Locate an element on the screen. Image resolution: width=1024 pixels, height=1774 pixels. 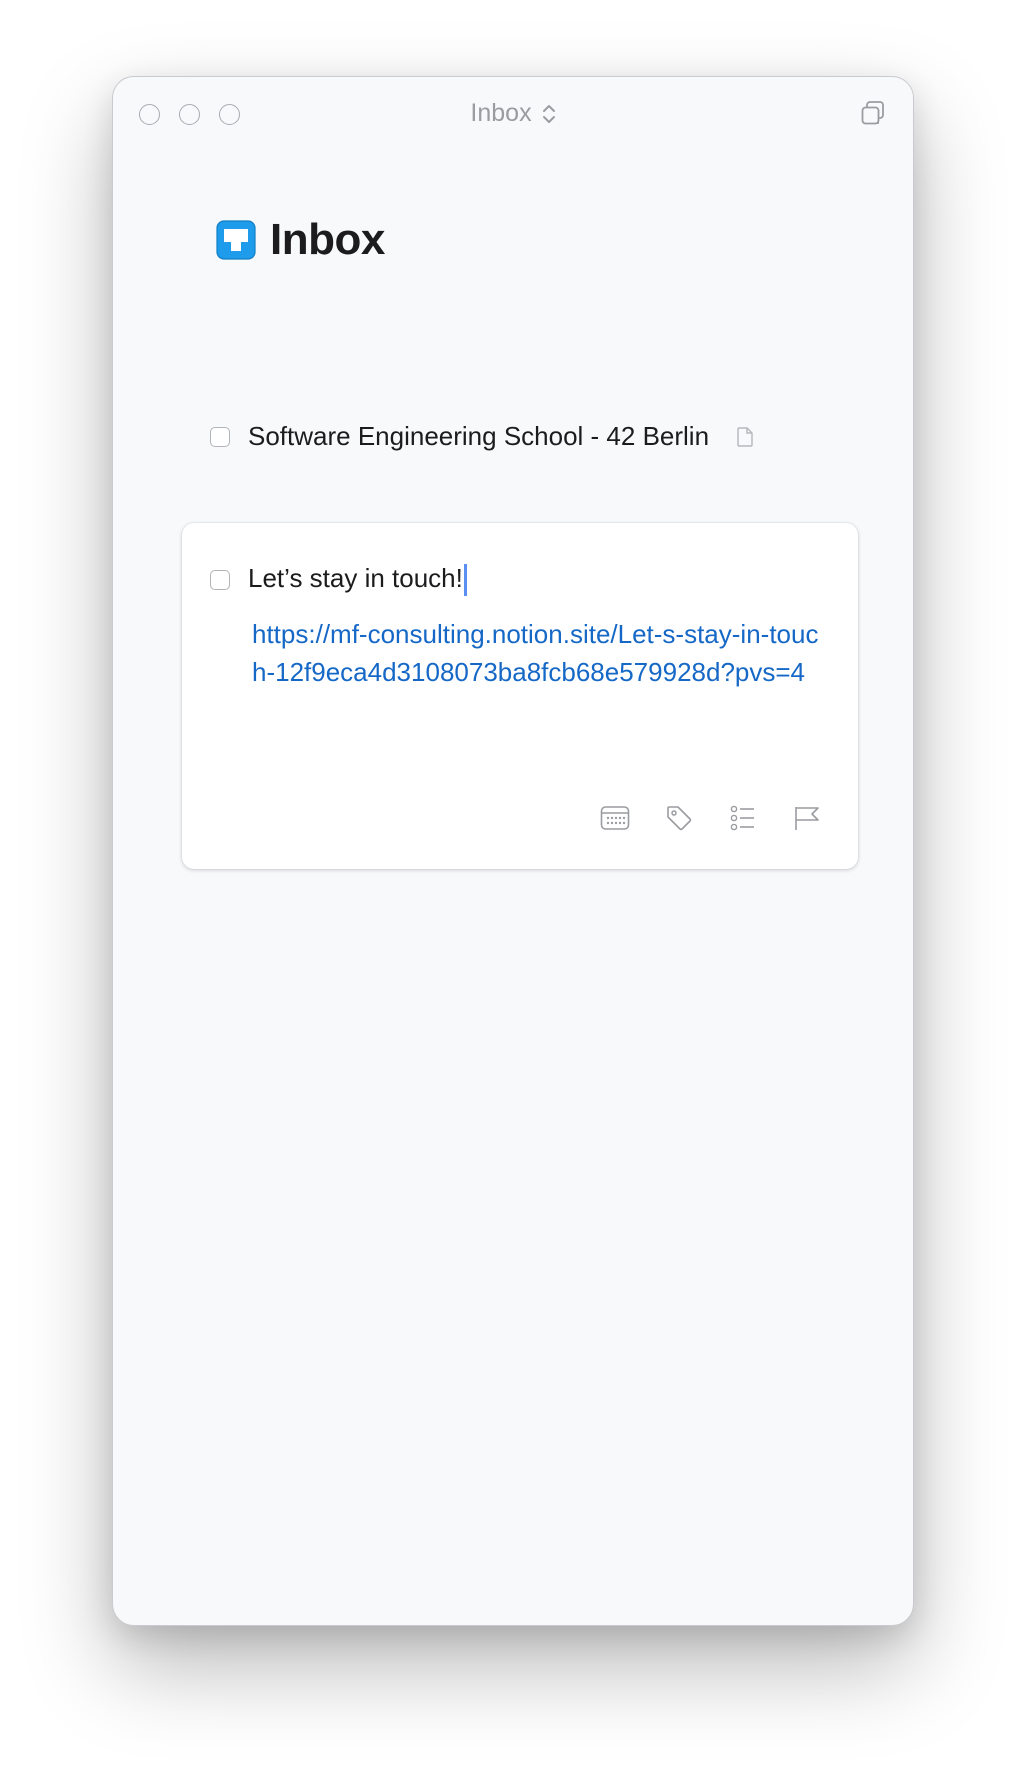
tag-icon is located at coordinates (679, 818).